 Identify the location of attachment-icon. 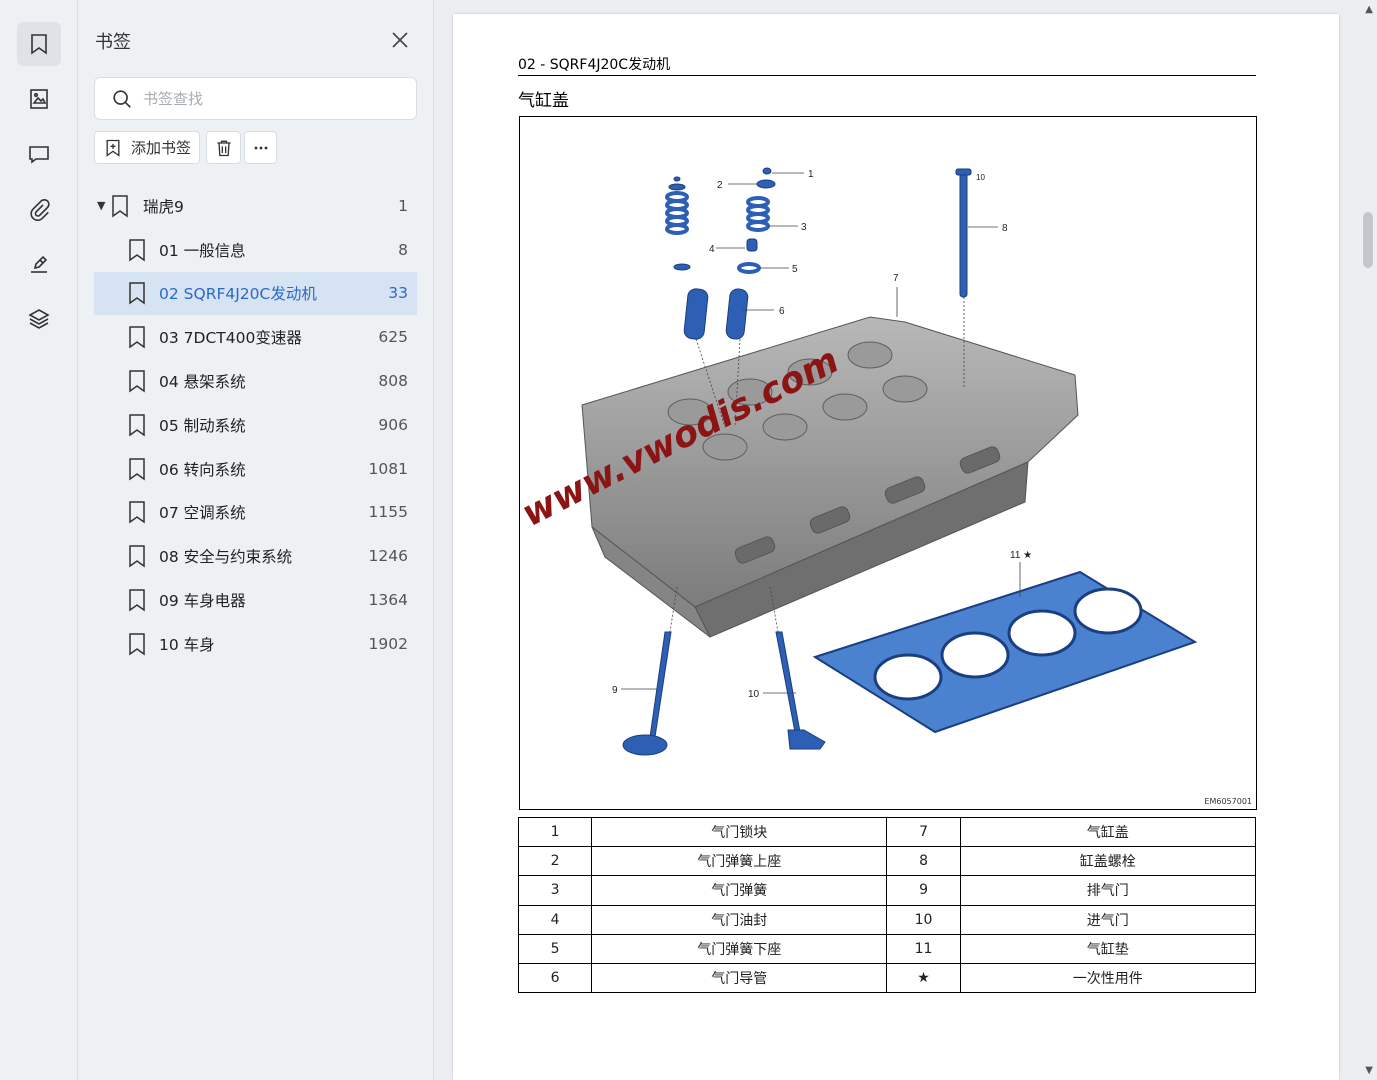
(39, 209).